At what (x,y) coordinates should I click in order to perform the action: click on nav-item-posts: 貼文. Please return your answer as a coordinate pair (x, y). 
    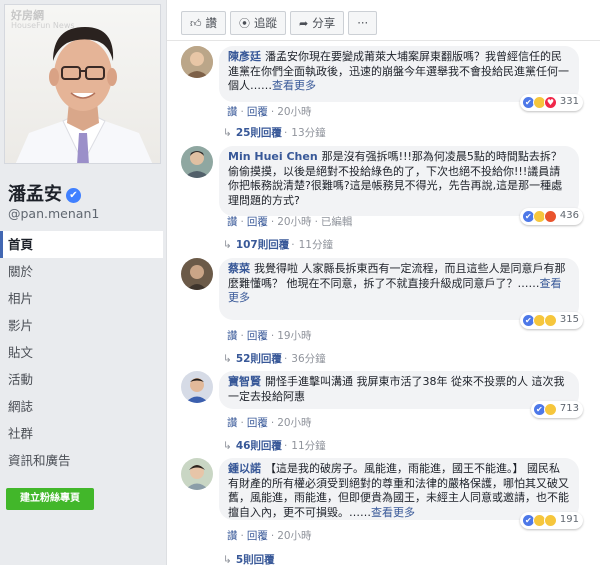
    Looking at the image, I should click on (81, 352).